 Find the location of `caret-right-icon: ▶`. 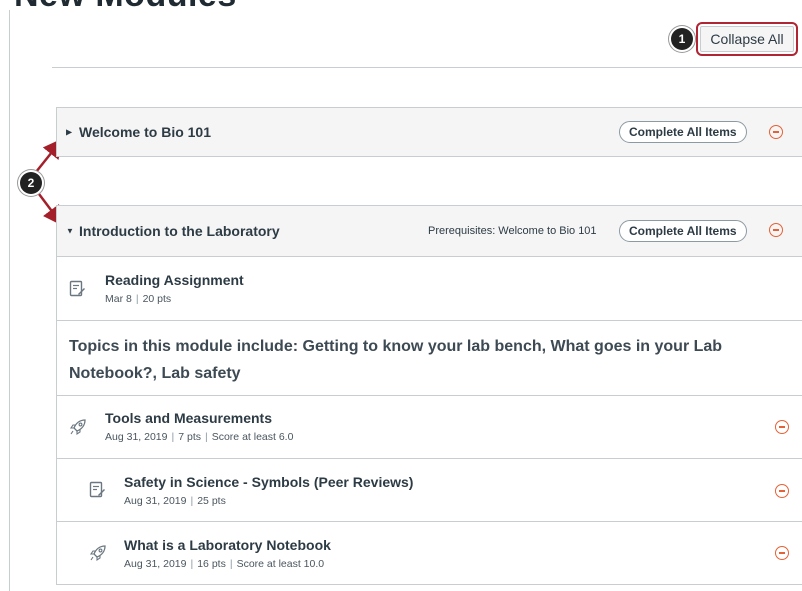

caret-right-icon: ▶ is located at coordinates (69, 132).